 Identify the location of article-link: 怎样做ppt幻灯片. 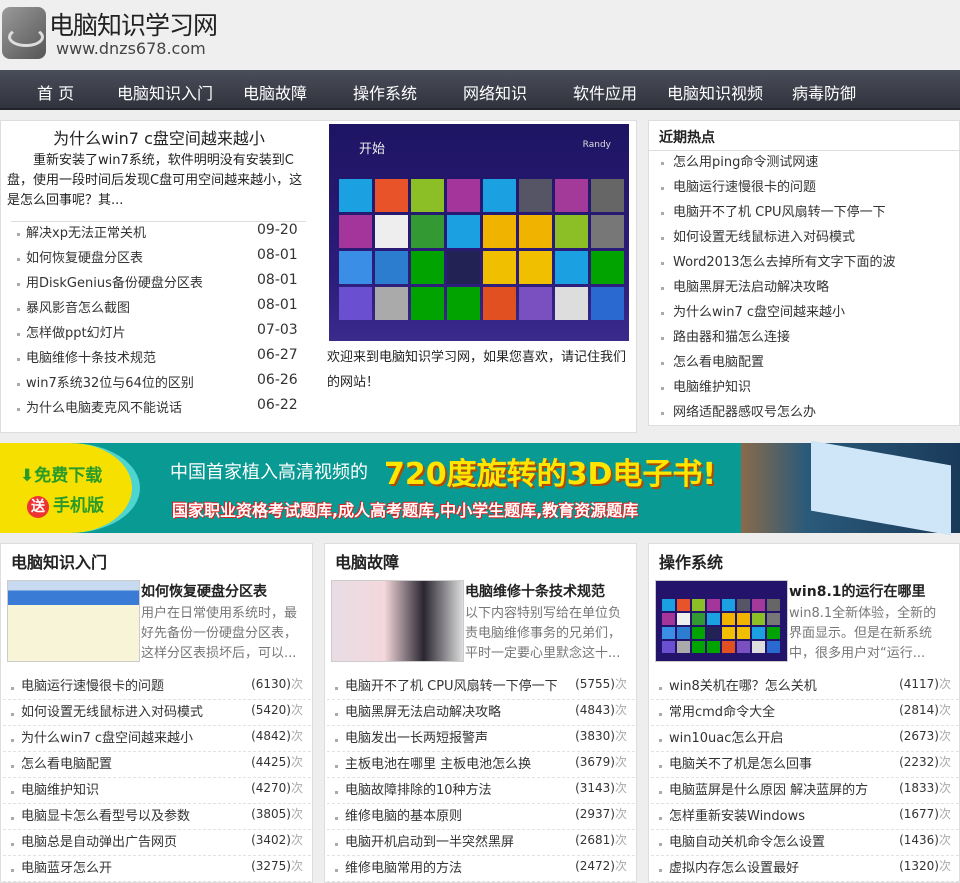
(76, 333).